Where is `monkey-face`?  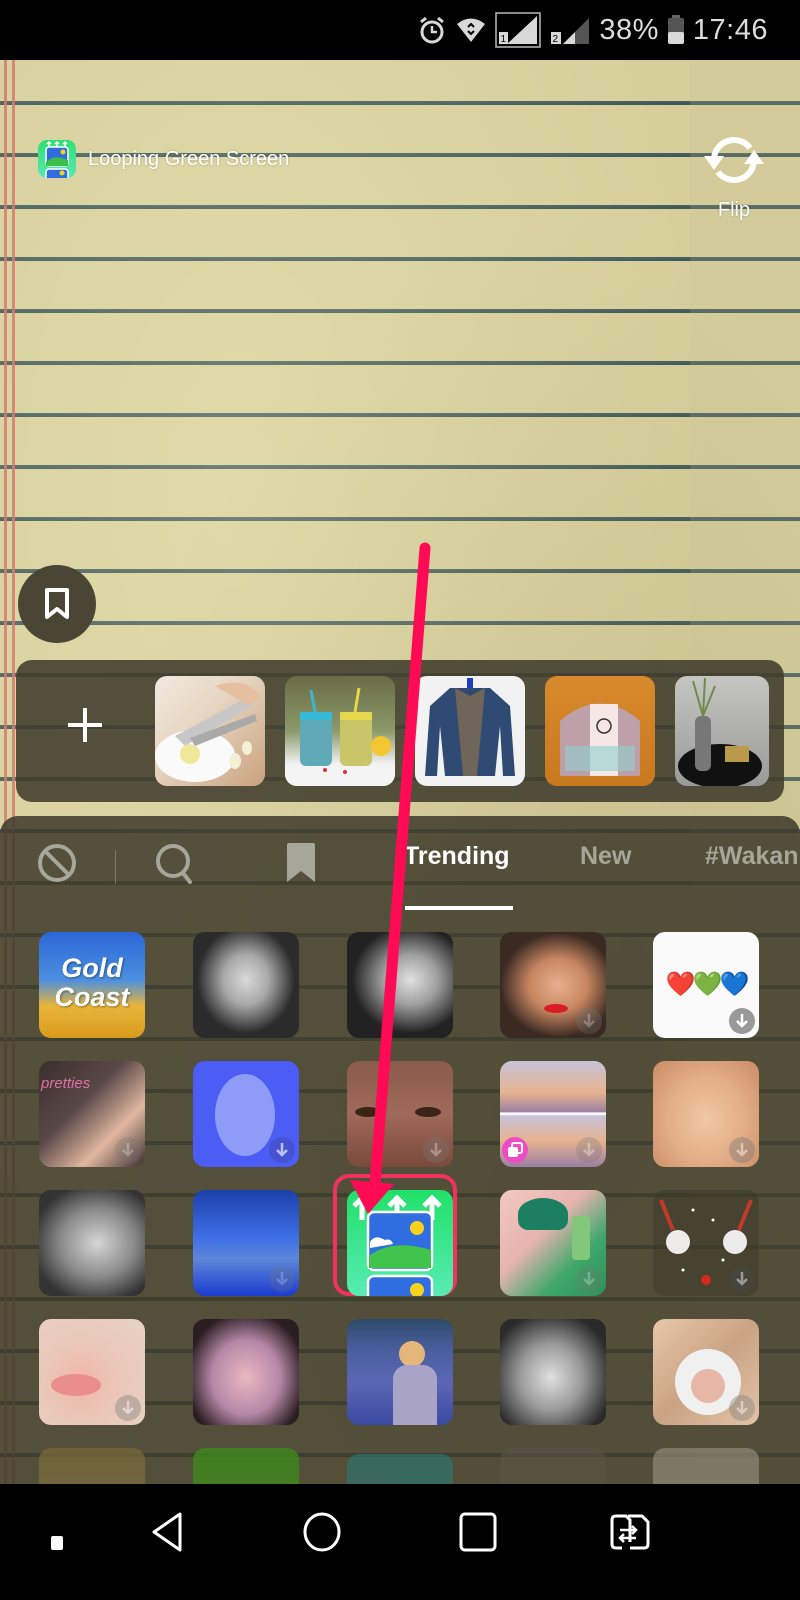 monkey-face is located at coordinates (708, 1386).